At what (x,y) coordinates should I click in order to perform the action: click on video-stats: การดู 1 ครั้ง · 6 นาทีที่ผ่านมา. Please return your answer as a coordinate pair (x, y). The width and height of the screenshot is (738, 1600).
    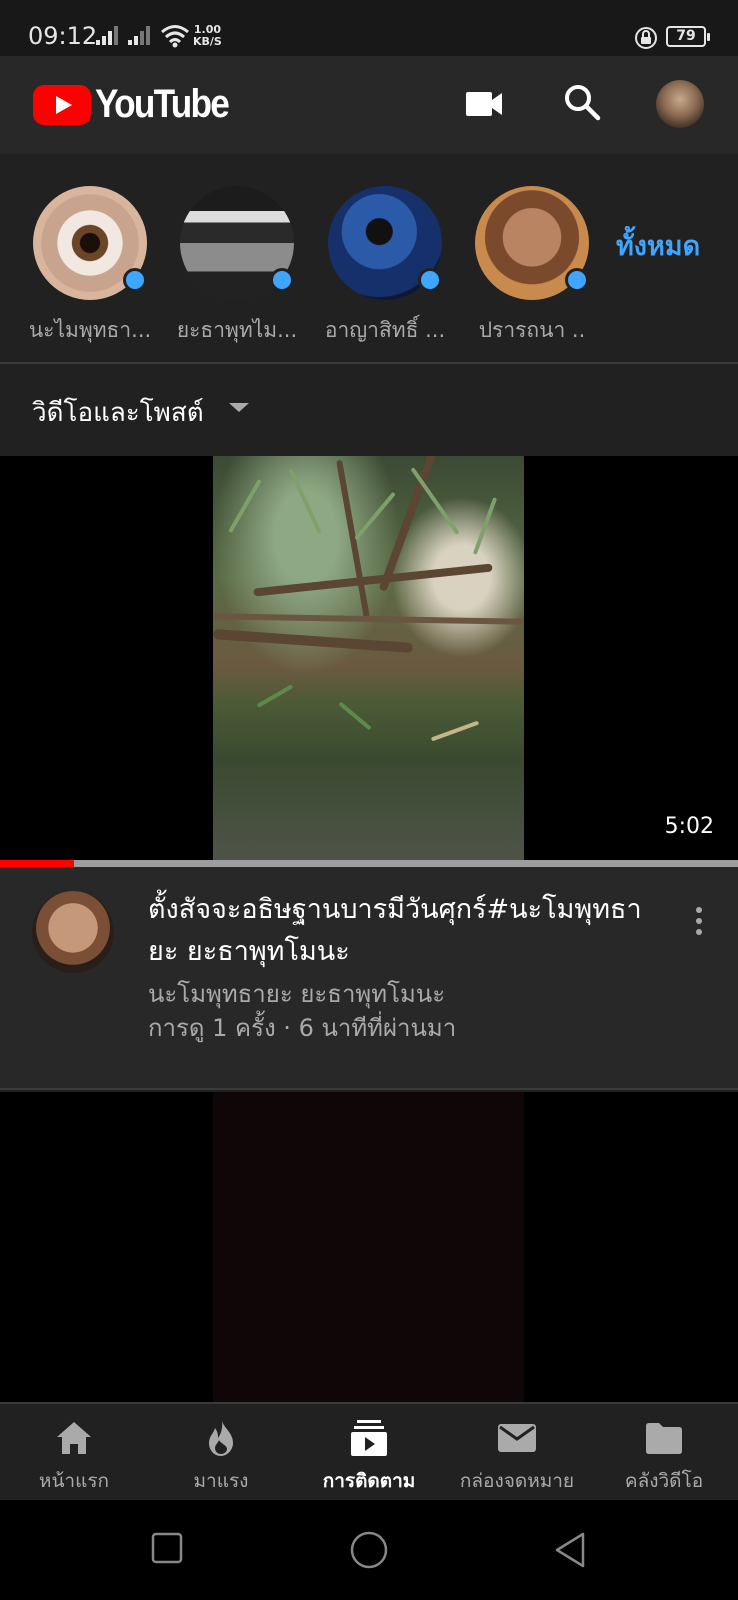
    Looking at the image, I should click on (302, 1028).